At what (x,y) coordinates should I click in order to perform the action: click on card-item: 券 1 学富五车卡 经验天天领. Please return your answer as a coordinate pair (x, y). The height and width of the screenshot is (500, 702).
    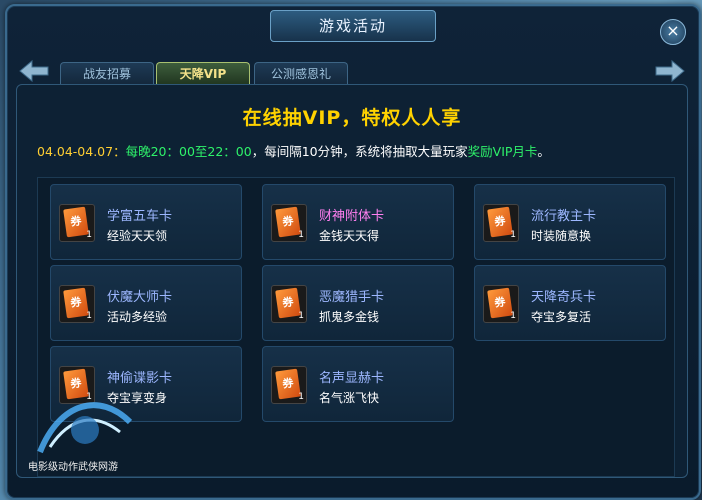
    Looking at the image, I should click on (146, 222).